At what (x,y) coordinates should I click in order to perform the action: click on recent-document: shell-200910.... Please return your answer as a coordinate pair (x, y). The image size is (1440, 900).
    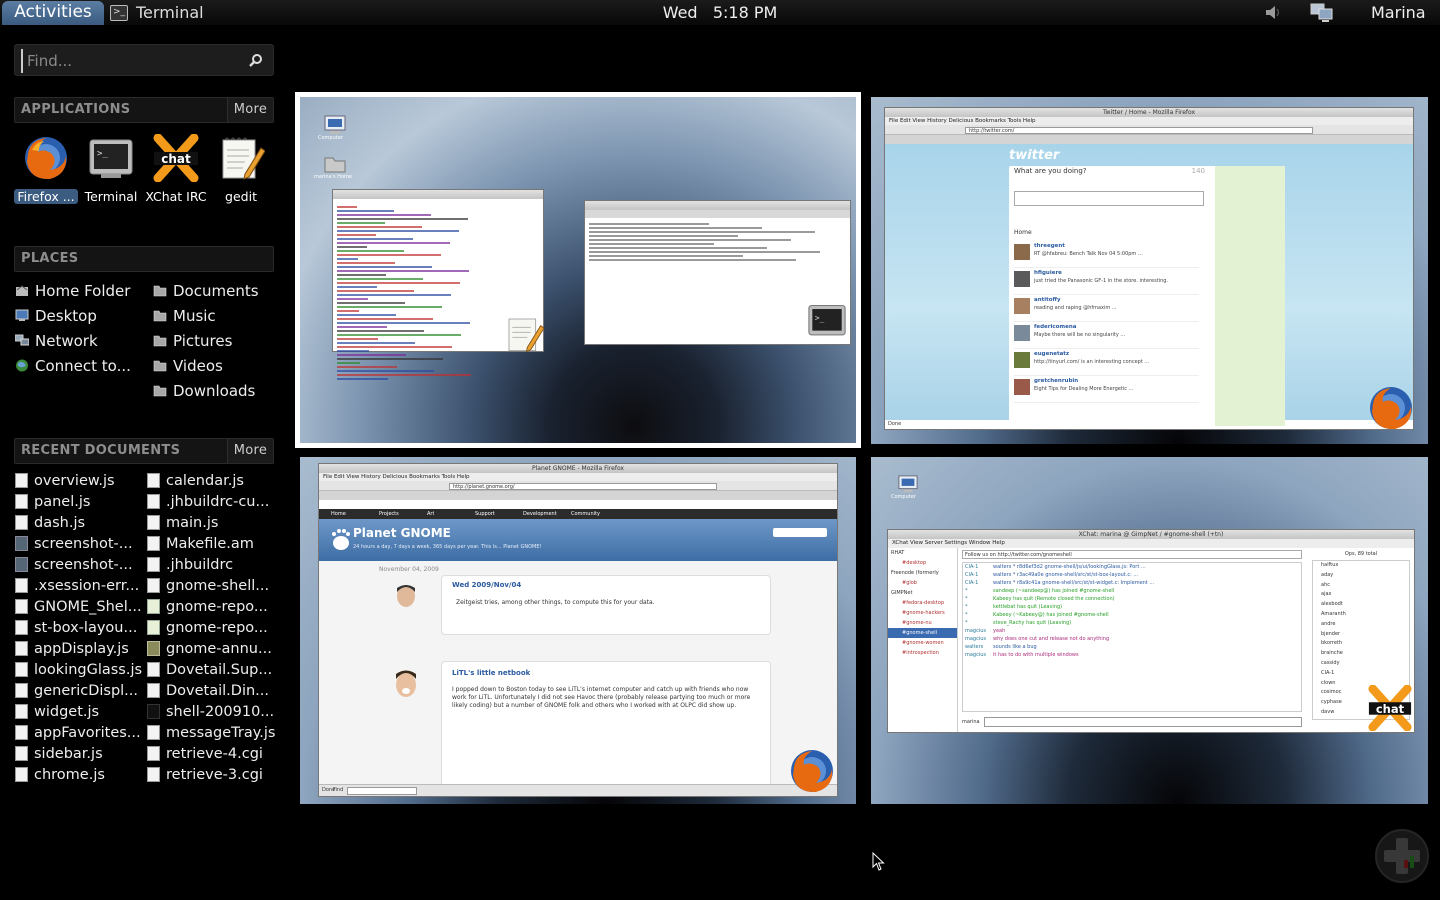
    Looking at the image, I should click on (212, 711).